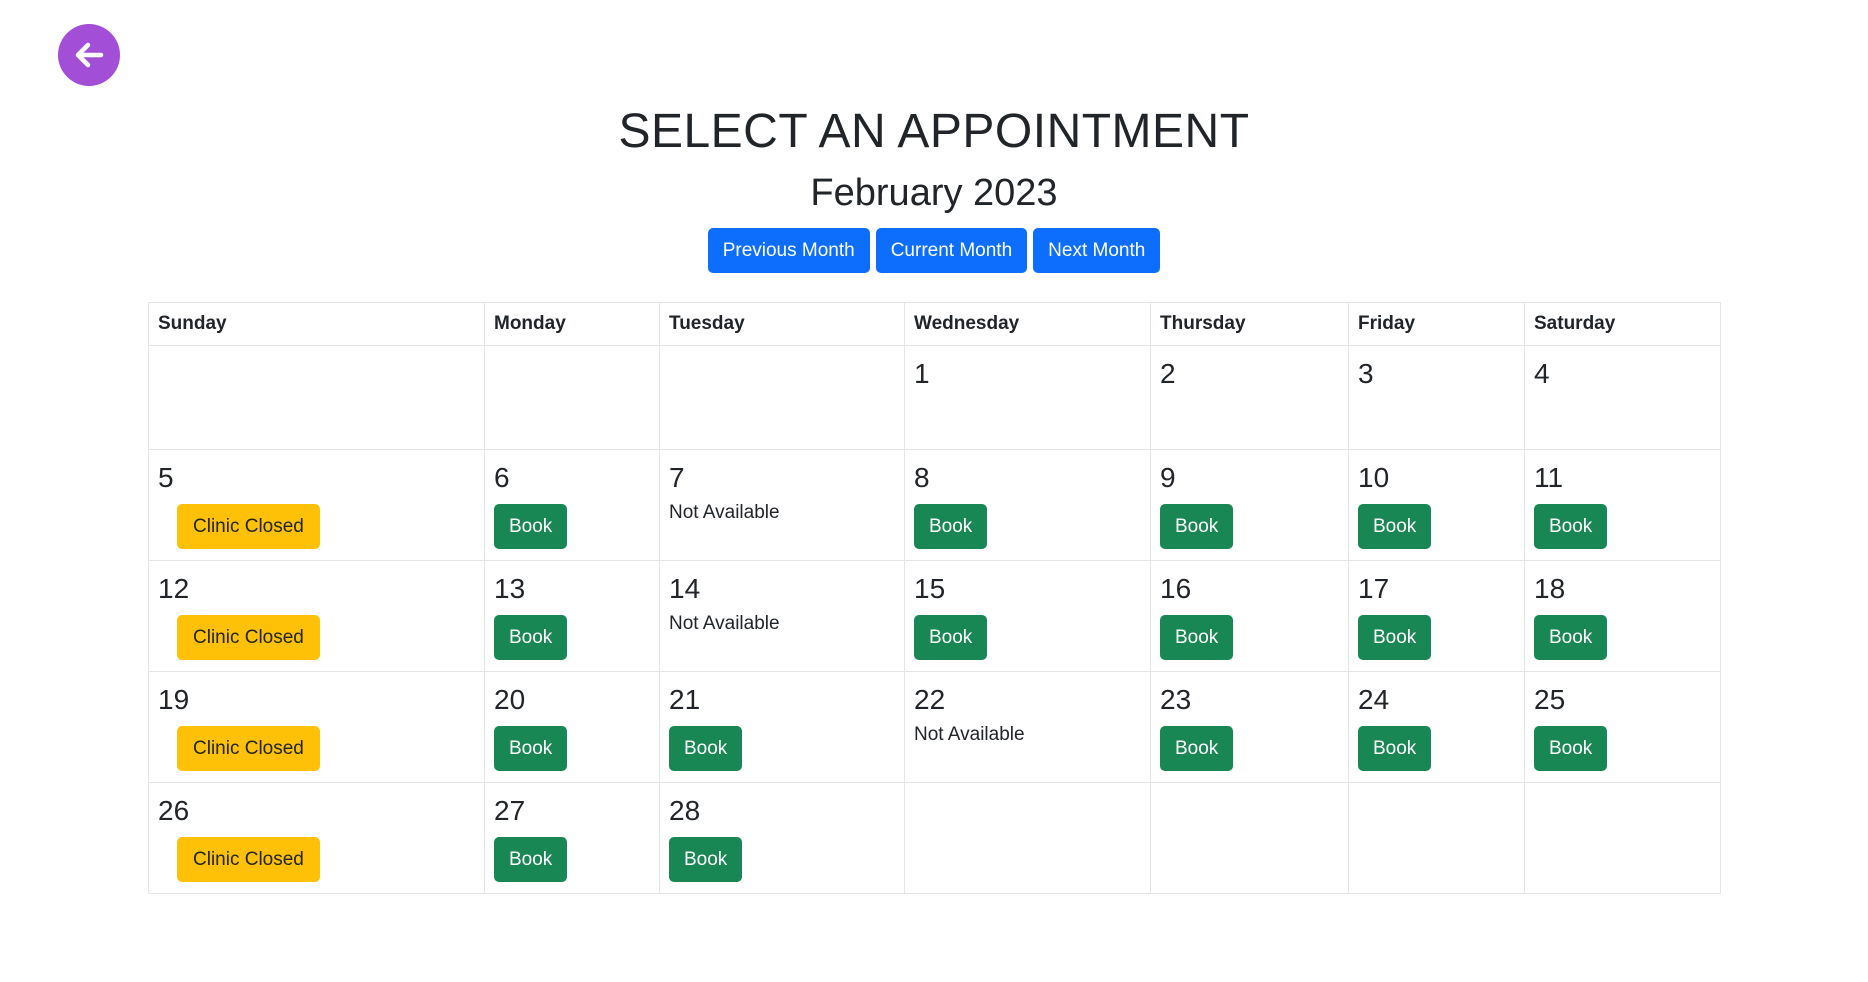  Describe the element at coordinates (782, 838) in the screenshot. I see `calendar-day-cell: 28 Book` at that location.